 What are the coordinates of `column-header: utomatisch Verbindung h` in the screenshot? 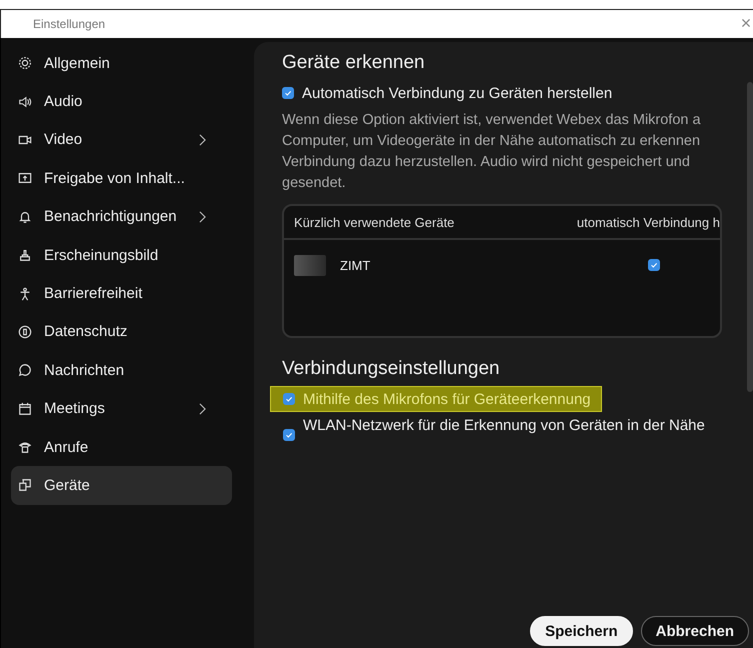 It's located at (648, 222).